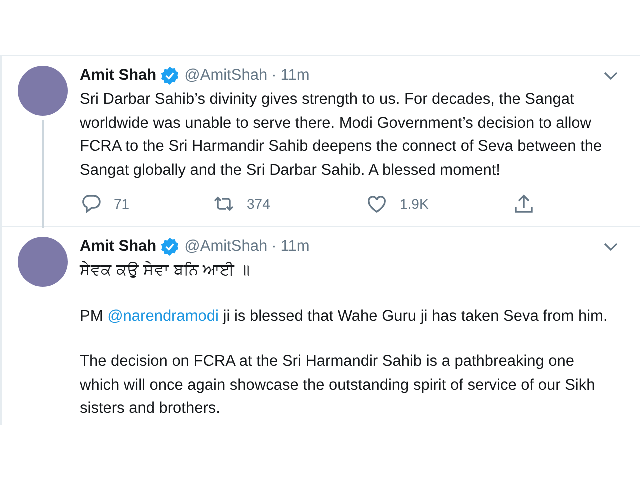 This screenshot has height=480, width=640. What do you see at coordinates (91, 204) in the screenshot?
I see `reply-icon` at bounding box center [91, 204].